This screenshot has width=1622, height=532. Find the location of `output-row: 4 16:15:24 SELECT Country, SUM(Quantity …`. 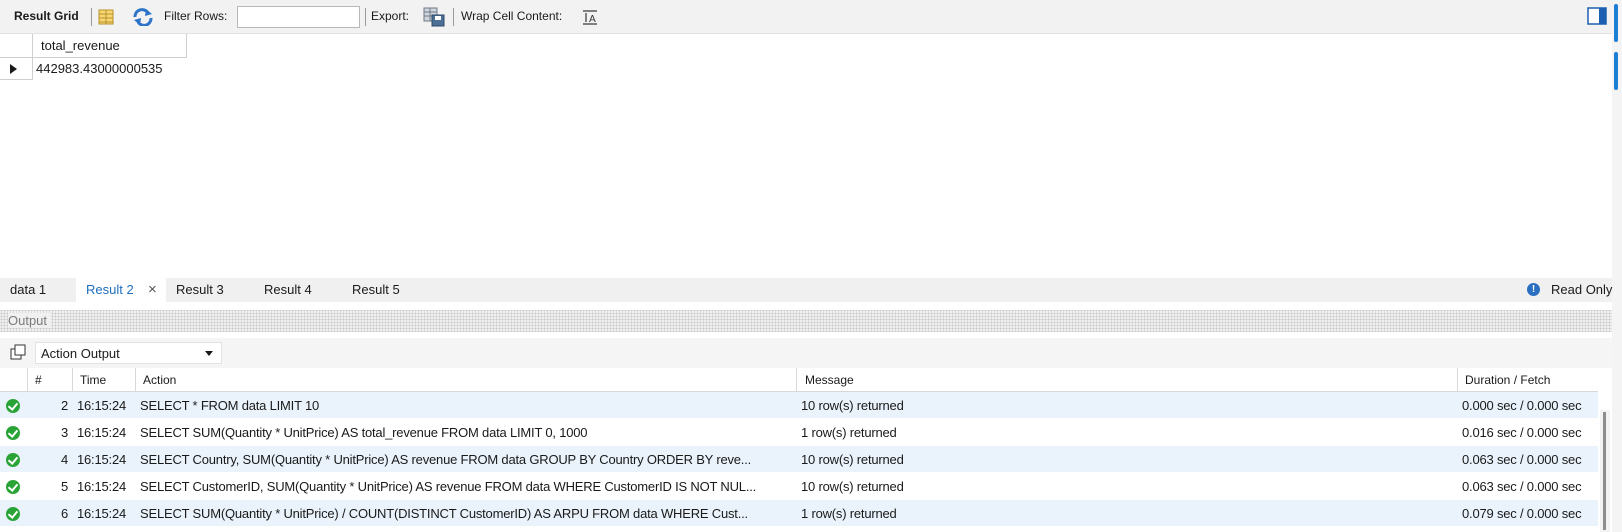

output-row: 4 16:15:24 SELECT Country, SUM(Quantity … is located at coordinates (799, 459).